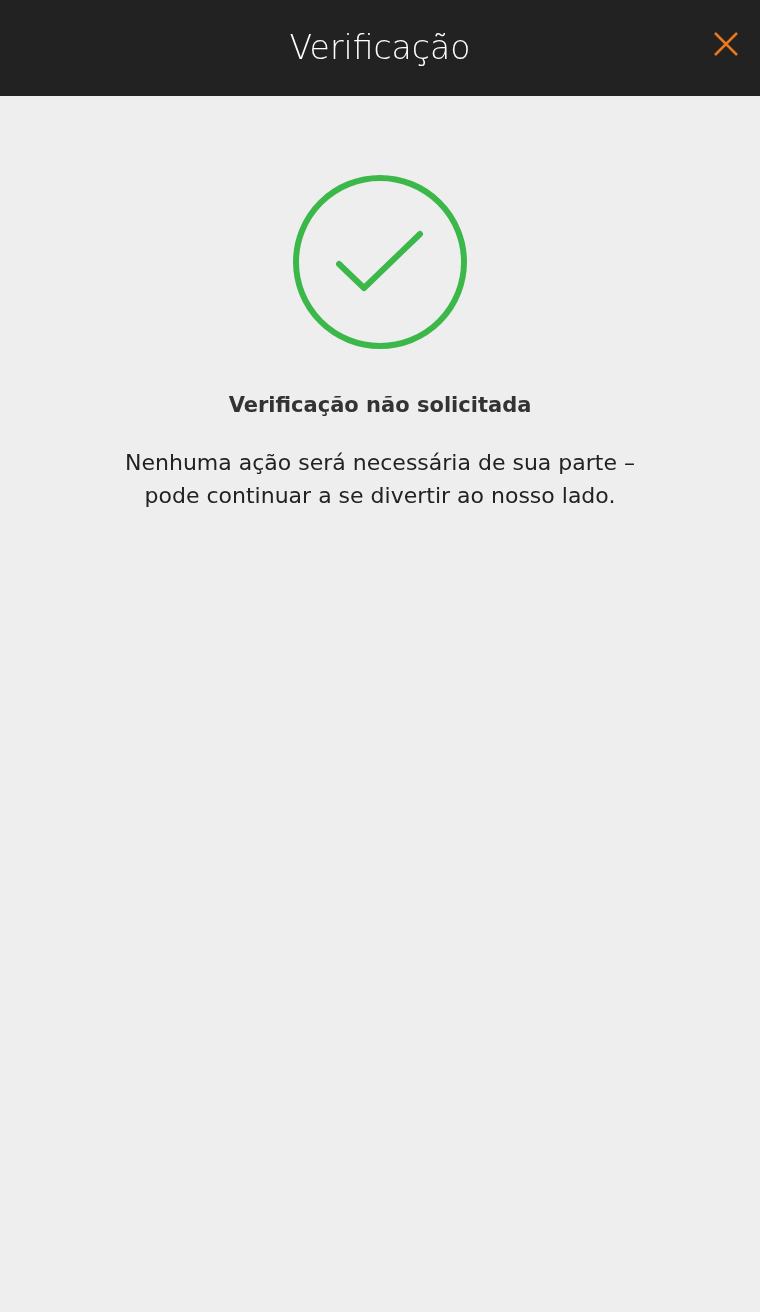  Describe the element at coordinates (726, 44) in the screenshot. I see `close-icon` at that location.